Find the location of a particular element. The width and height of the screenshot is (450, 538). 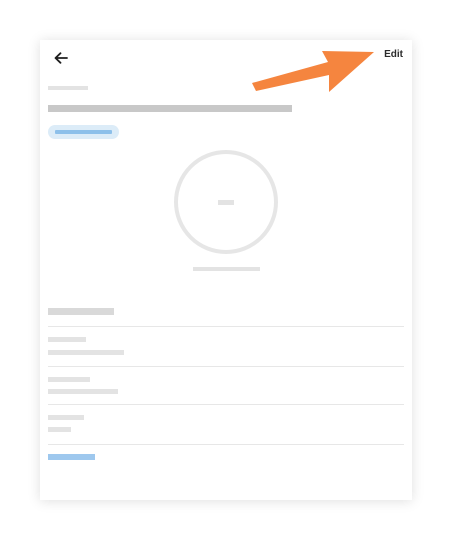

back-button is located at coordinates (61, 58).